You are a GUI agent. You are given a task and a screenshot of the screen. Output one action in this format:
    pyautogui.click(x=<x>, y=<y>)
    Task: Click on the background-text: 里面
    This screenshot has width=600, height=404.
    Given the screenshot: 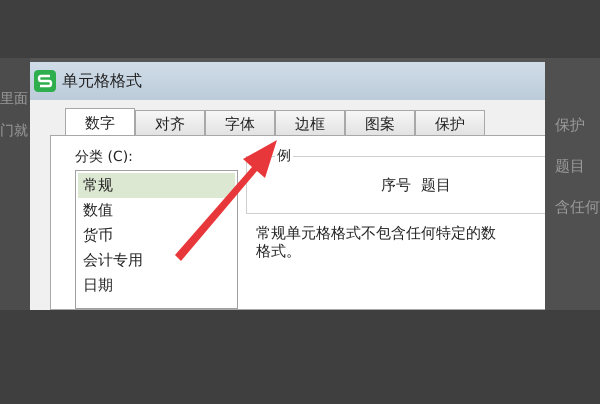 What is the action you would take?
    pyautogui.click(x=14, y=99)
    